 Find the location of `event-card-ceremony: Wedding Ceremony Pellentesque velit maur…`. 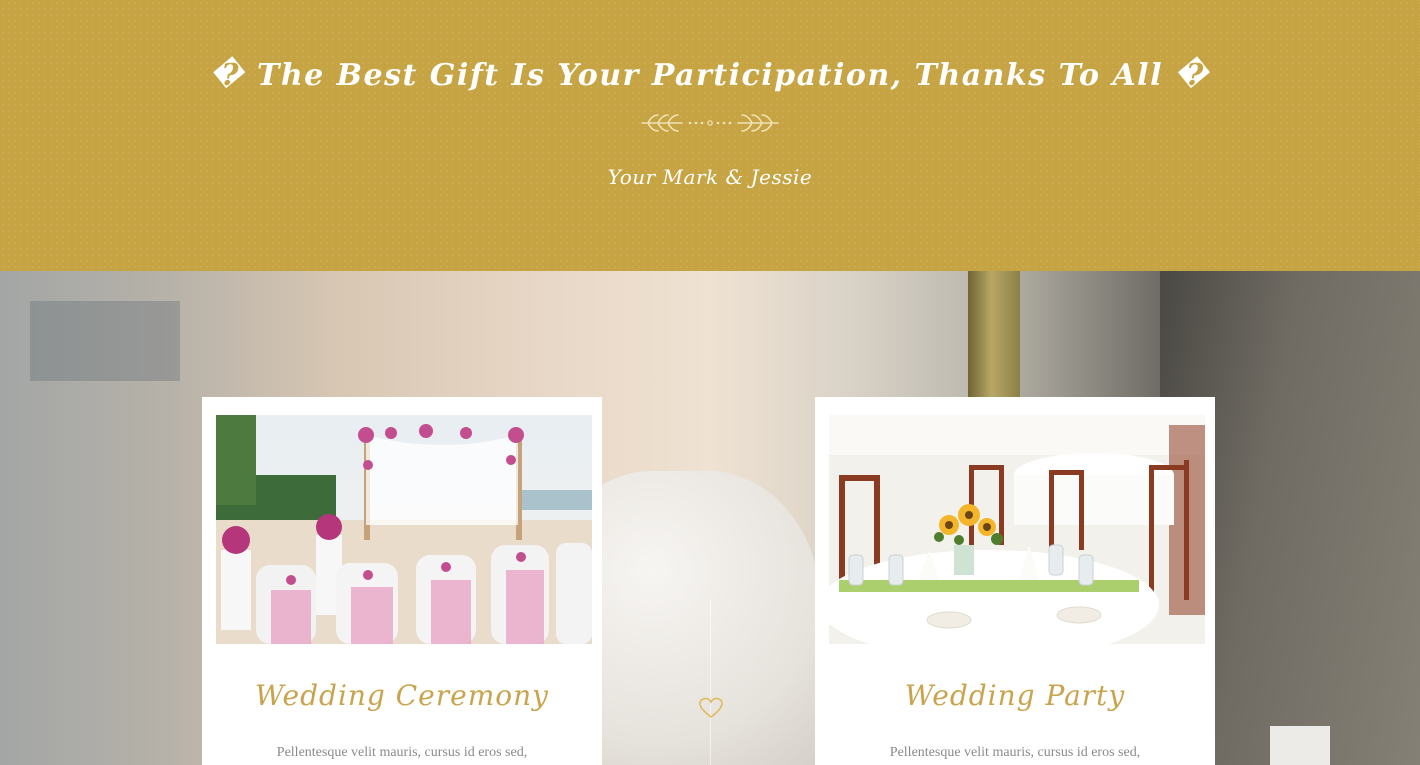

event-card-ceremony: Wedding Ceremony Pellentesque velit maur… is located at coordinates (402, 581).